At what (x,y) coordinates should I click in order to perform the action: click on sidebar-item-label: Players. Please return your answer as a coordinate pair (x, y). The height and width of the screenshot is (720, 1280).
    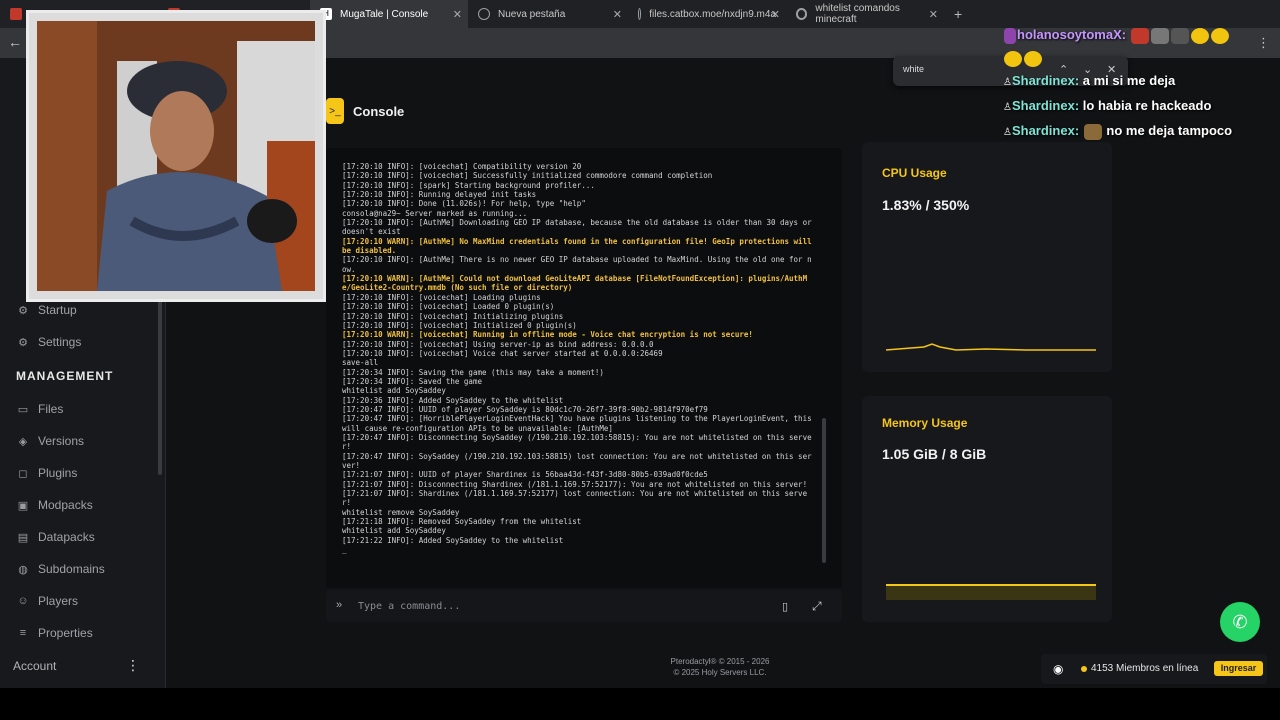
    Looking at the image, I should click on (58, 601).